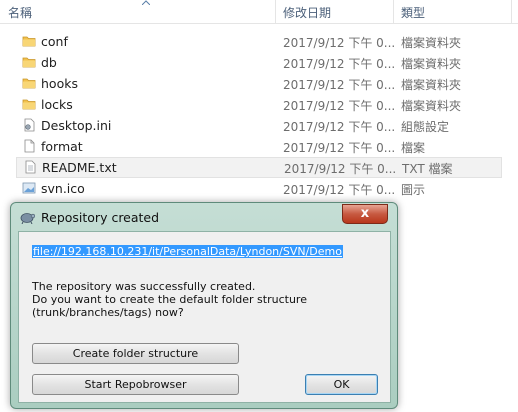 This screenshot has height=412, width=518. What do you see at coordinates (413, 190) in the screenshot?
I see `file-type: 圖示` at bounding box center [413, 190].